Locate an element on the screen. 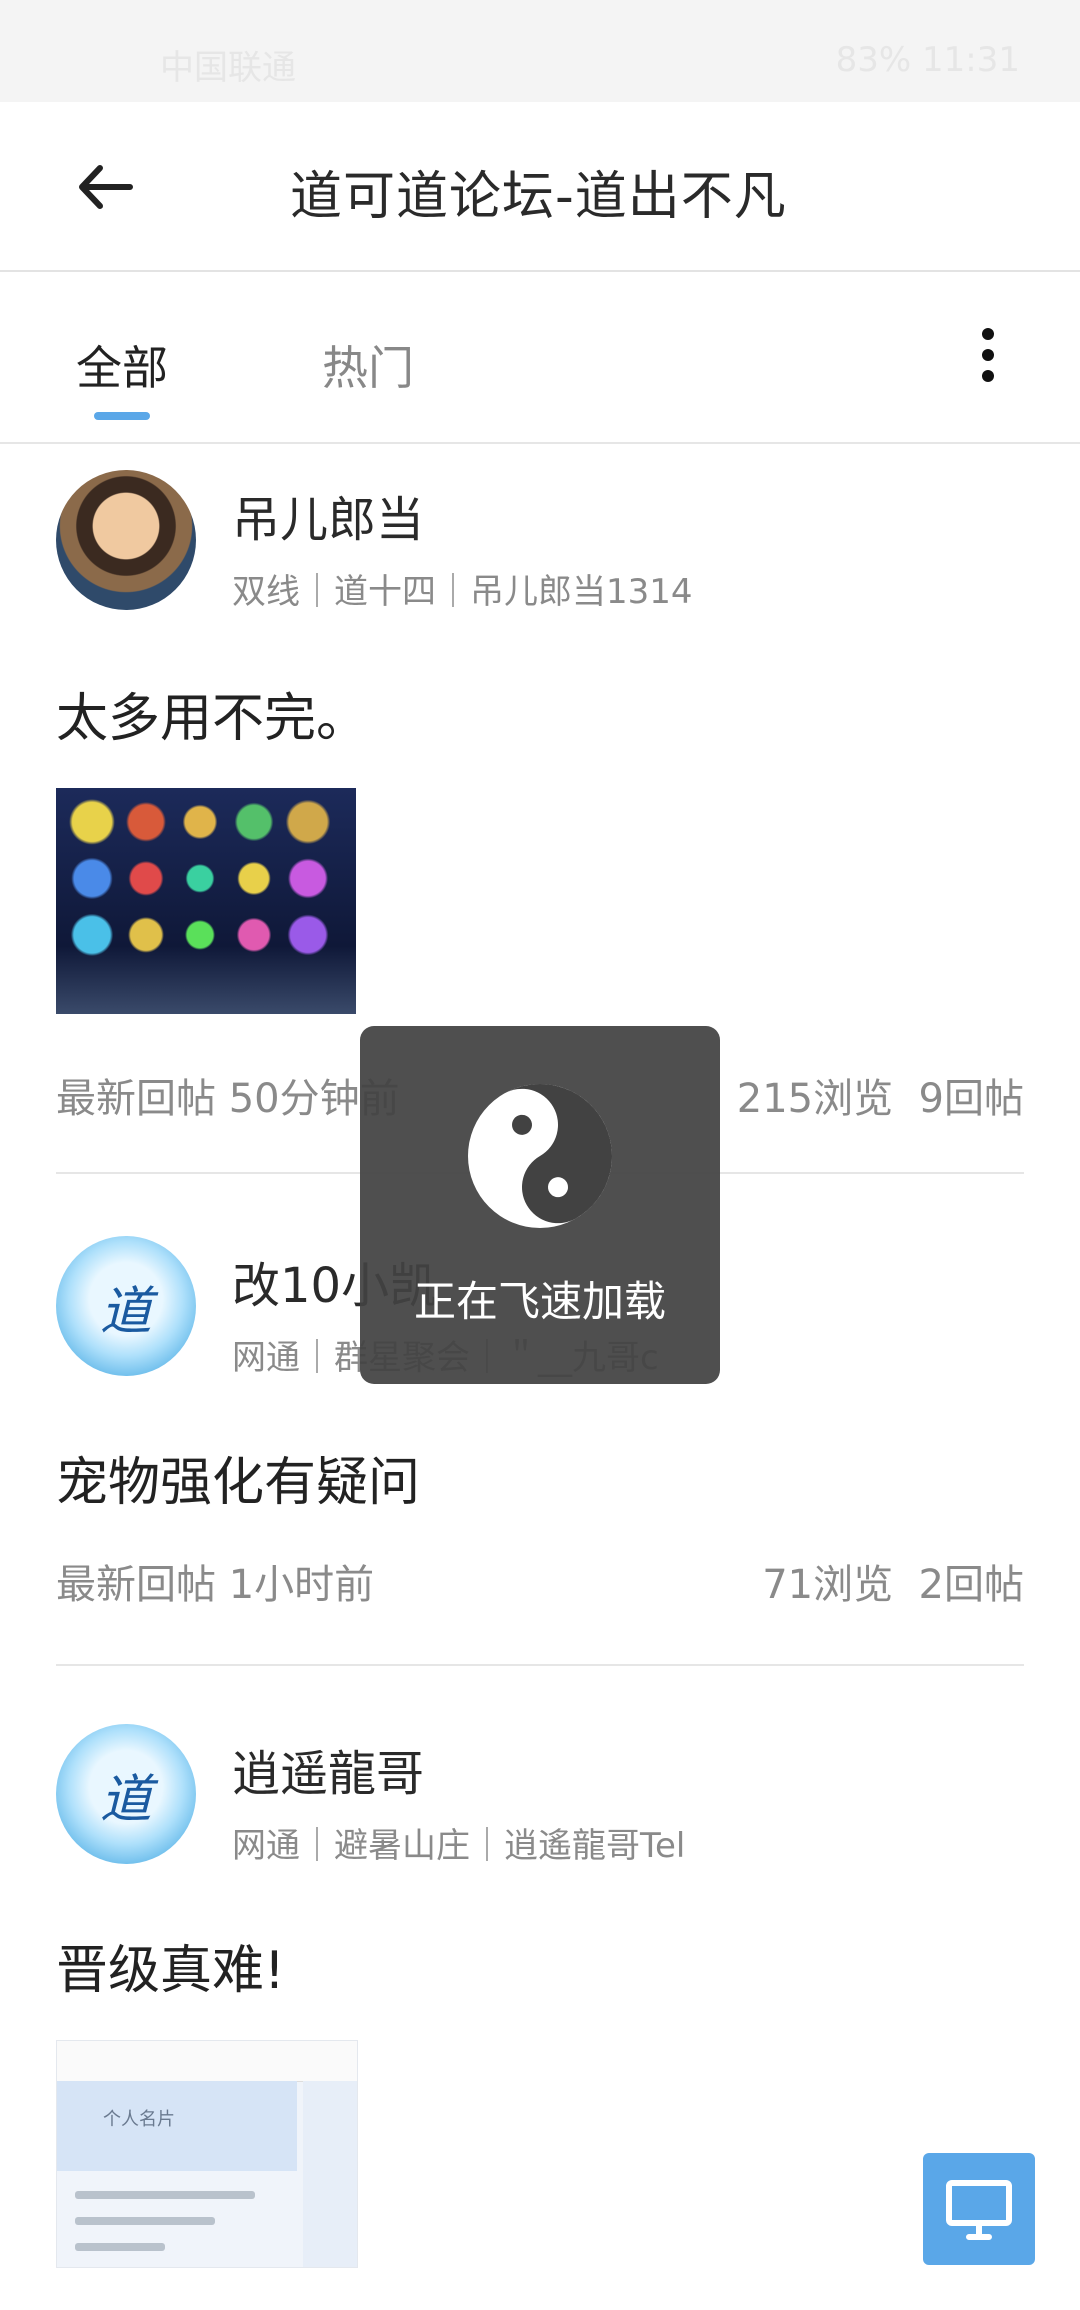  status-right: 83% 11:31 is located at coordinates (928, 60).